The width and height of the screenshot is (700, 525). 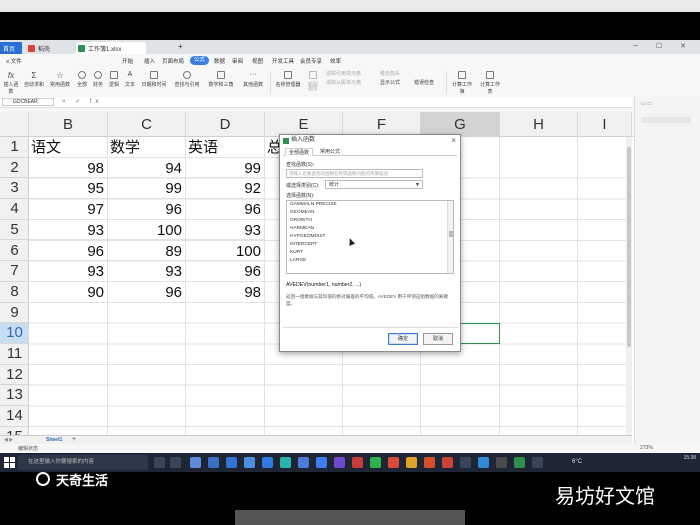 What do you see at coordinates (14, 292) in the screenshot?
I see `row-header: 8` at bounding box center [14, 292].